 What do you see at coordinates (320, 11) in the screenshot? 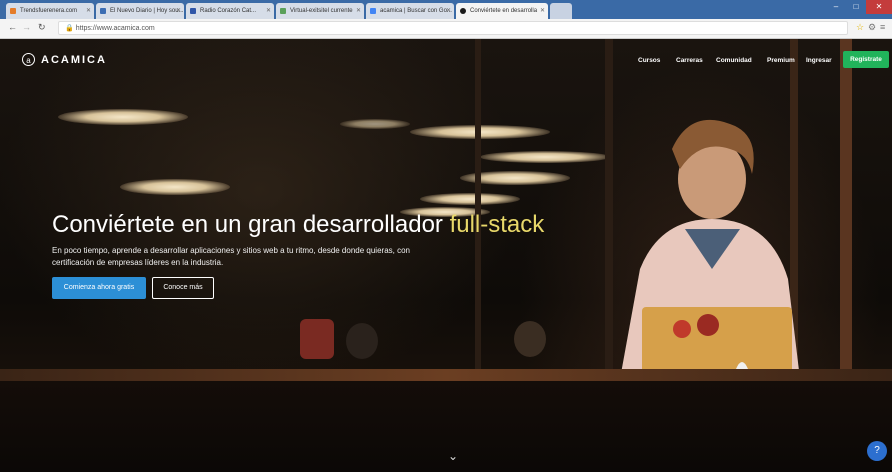
I see `browser-tab: Virtual-exitsitel currente ✕` at bounding box center [320, 11].